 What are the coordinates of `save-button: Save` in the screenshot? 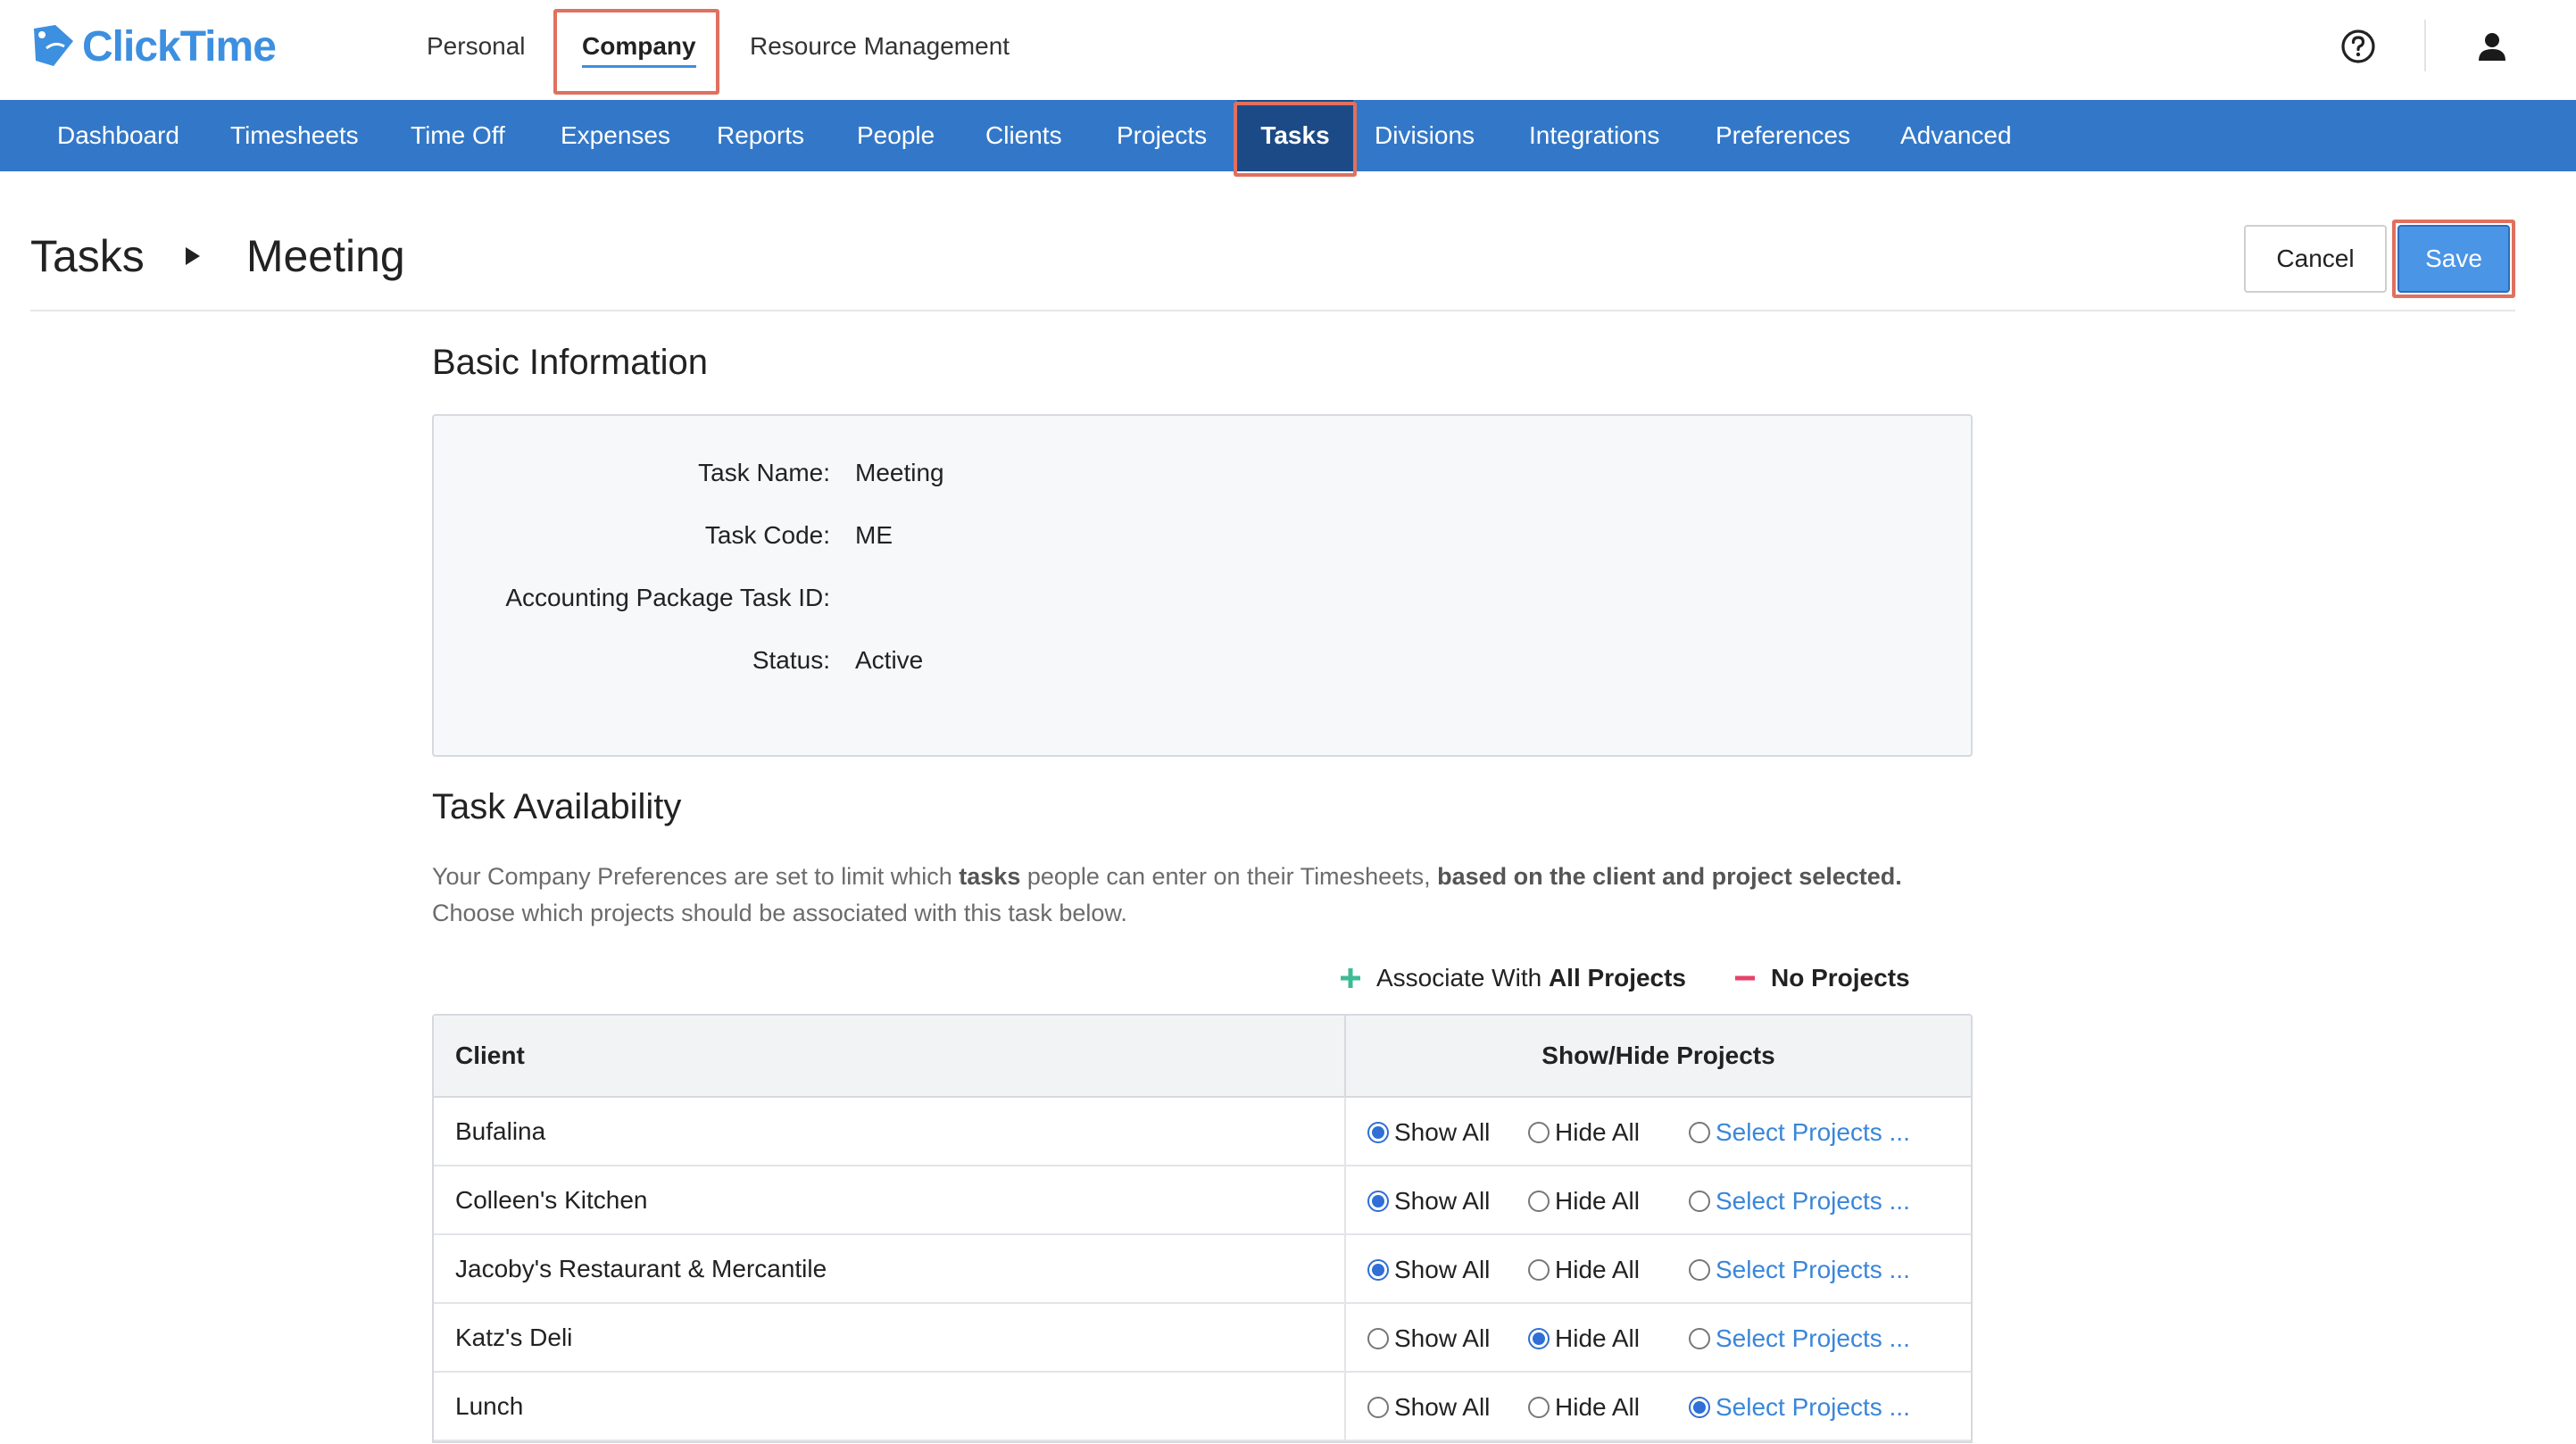 It's located at (2453, 259).